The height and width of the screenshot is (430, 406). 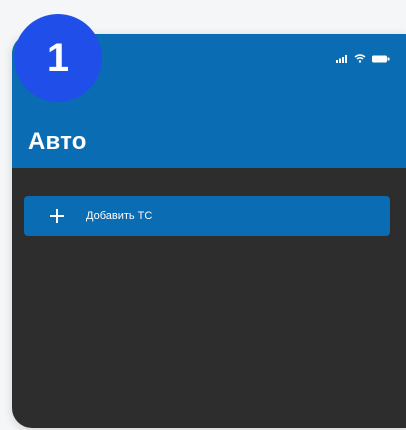 What do you see at coordinates (341, 58) in the screenshot?
I see `signal-icon` at bounding box center [341, 58].